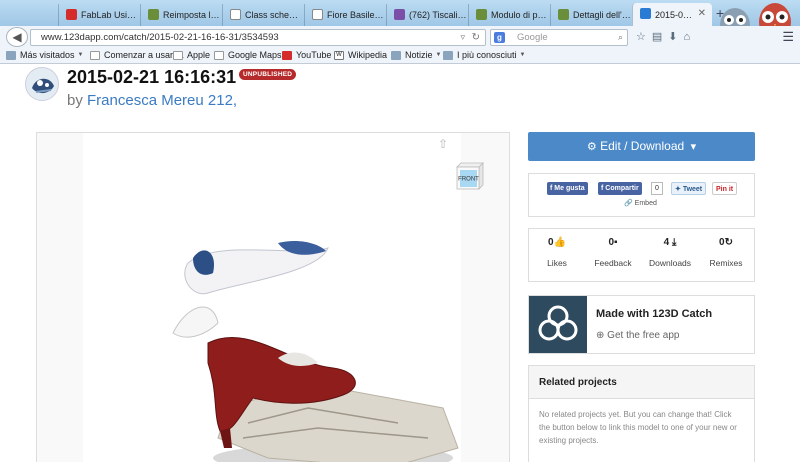  What do you see at coordinates (660, 37) in the screenshot?
I see `reading-list-icon: ▤` at bounding box center [660, 37].